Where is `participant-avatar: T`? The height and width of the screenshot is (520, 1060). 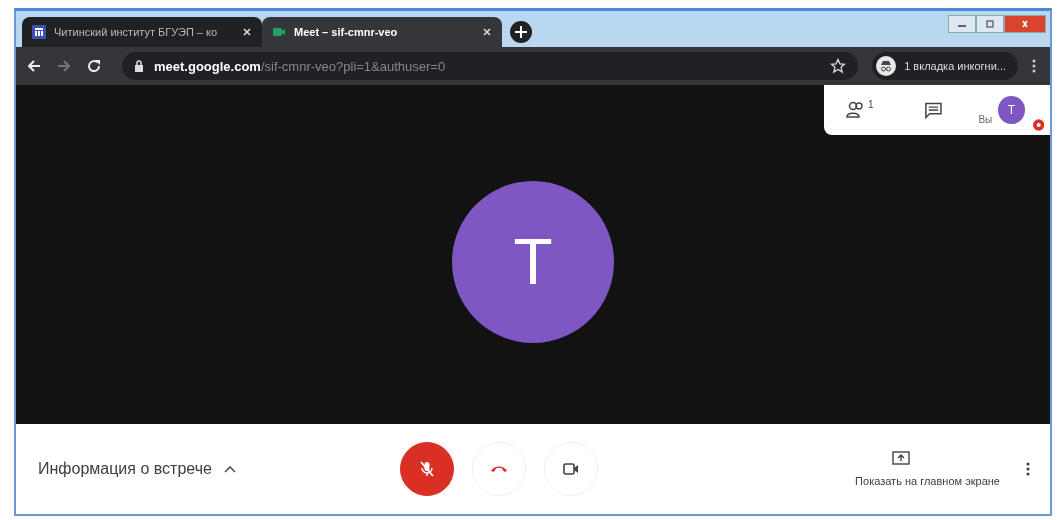 participant-avatar: T is located at coordinates (533, 261).